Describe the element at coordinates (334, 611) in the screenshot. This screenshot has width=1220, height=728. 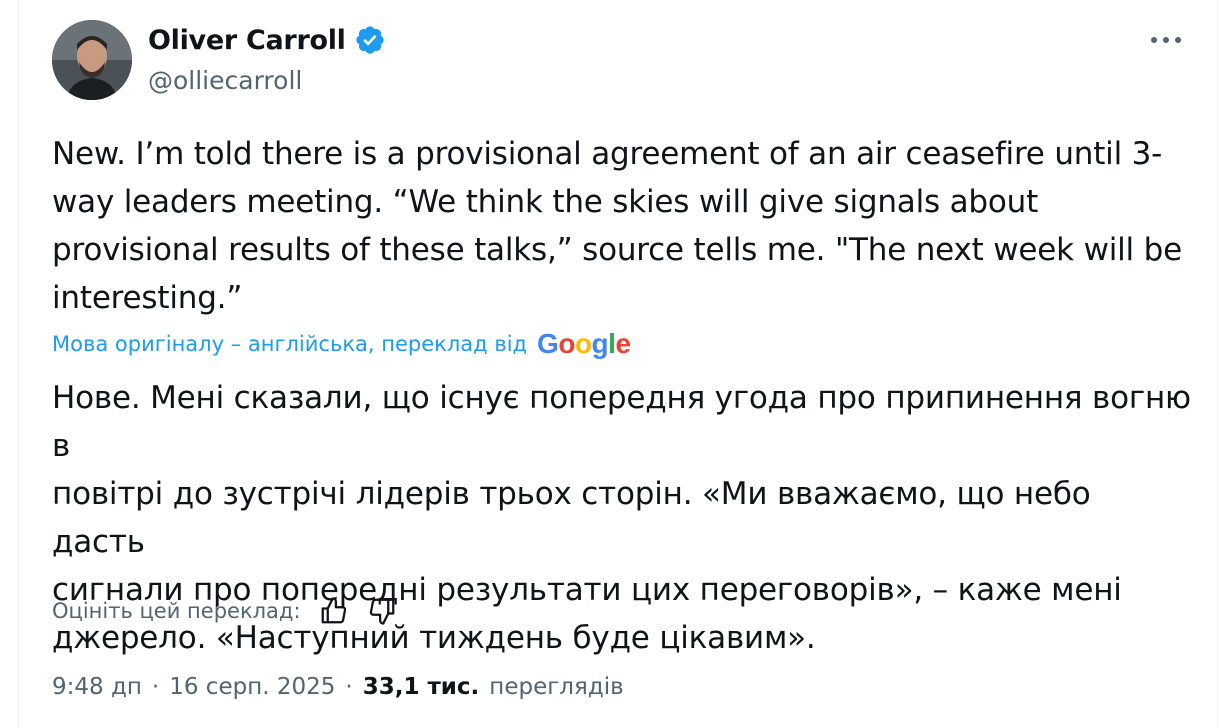
I see `thumbs-up-icon` at that location.